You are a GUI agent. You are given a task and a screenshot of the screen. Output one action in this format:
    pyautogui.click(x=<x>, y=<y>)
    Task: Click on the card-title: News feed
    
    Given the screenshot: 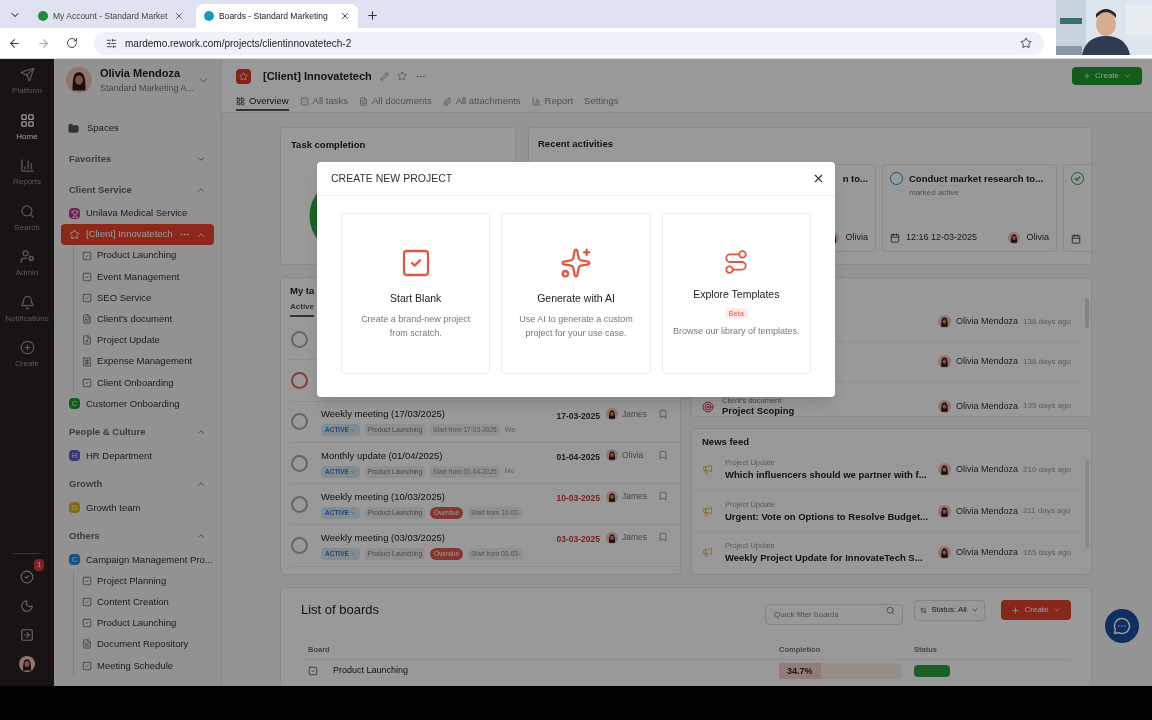 What is the action you would take?
    pyautogui.click(x=725, y=442)
    